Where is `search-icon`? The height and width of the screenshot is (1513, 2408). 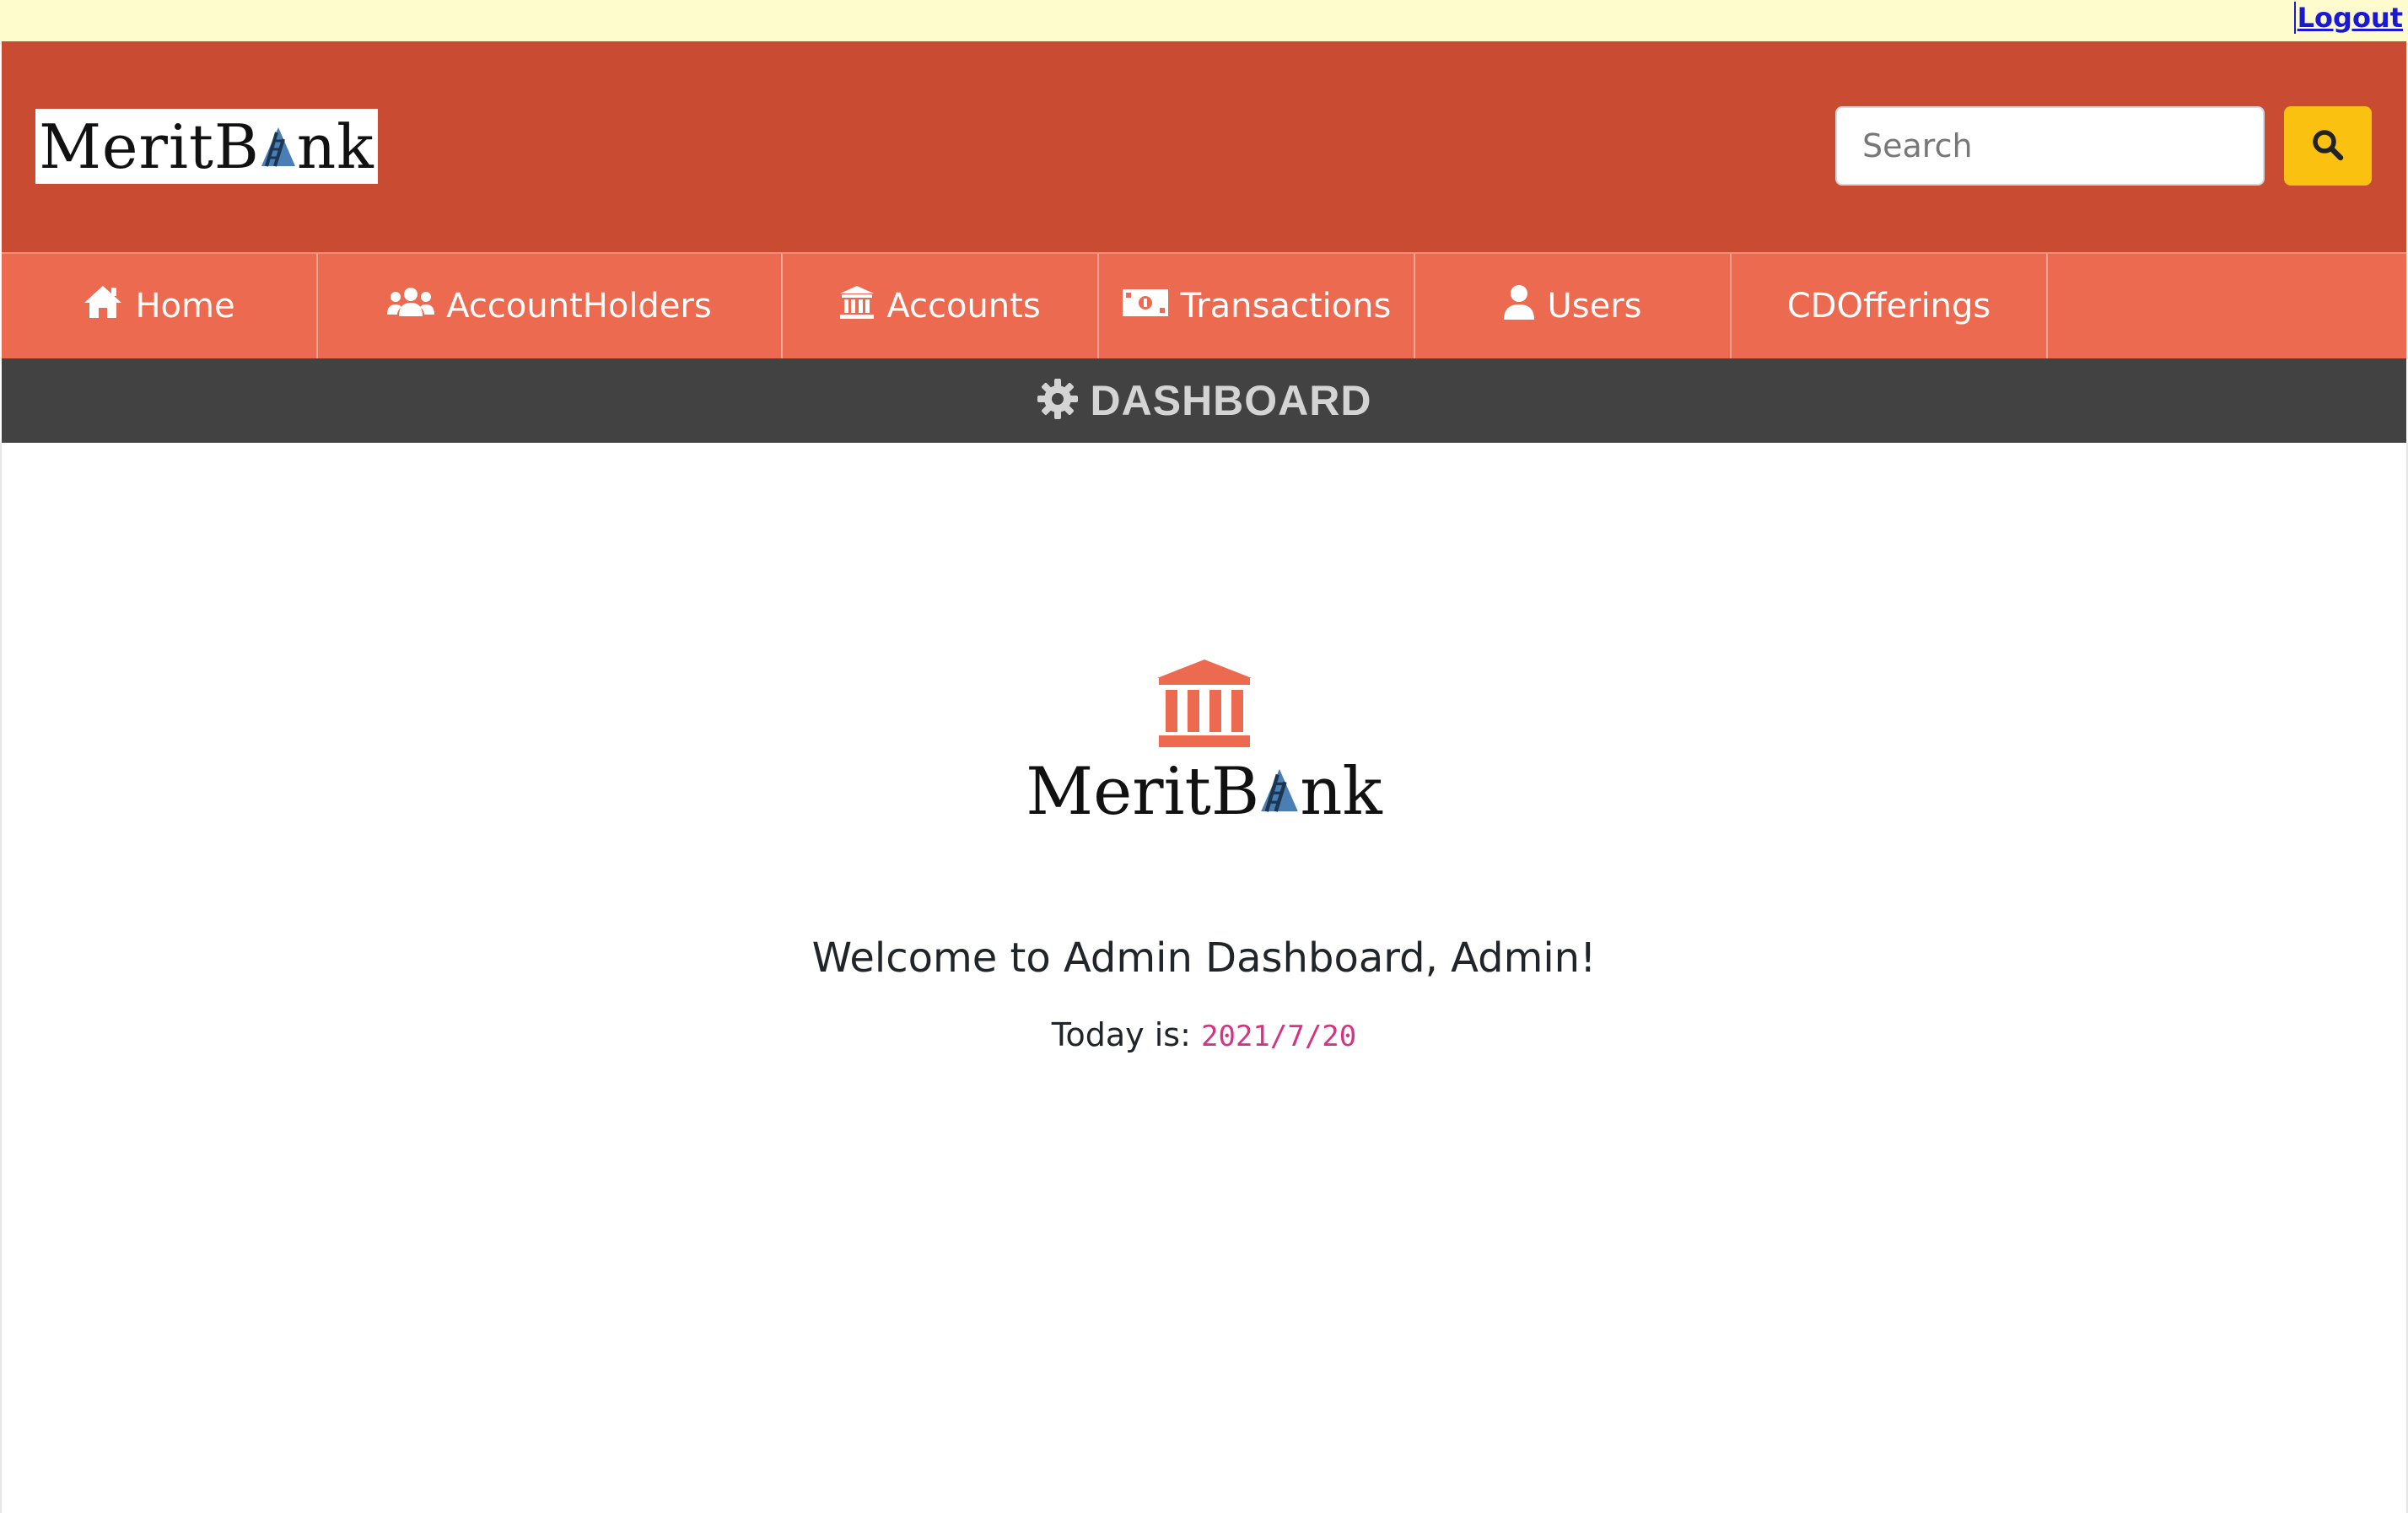
search-icon is located at coordinates (2328, 146).